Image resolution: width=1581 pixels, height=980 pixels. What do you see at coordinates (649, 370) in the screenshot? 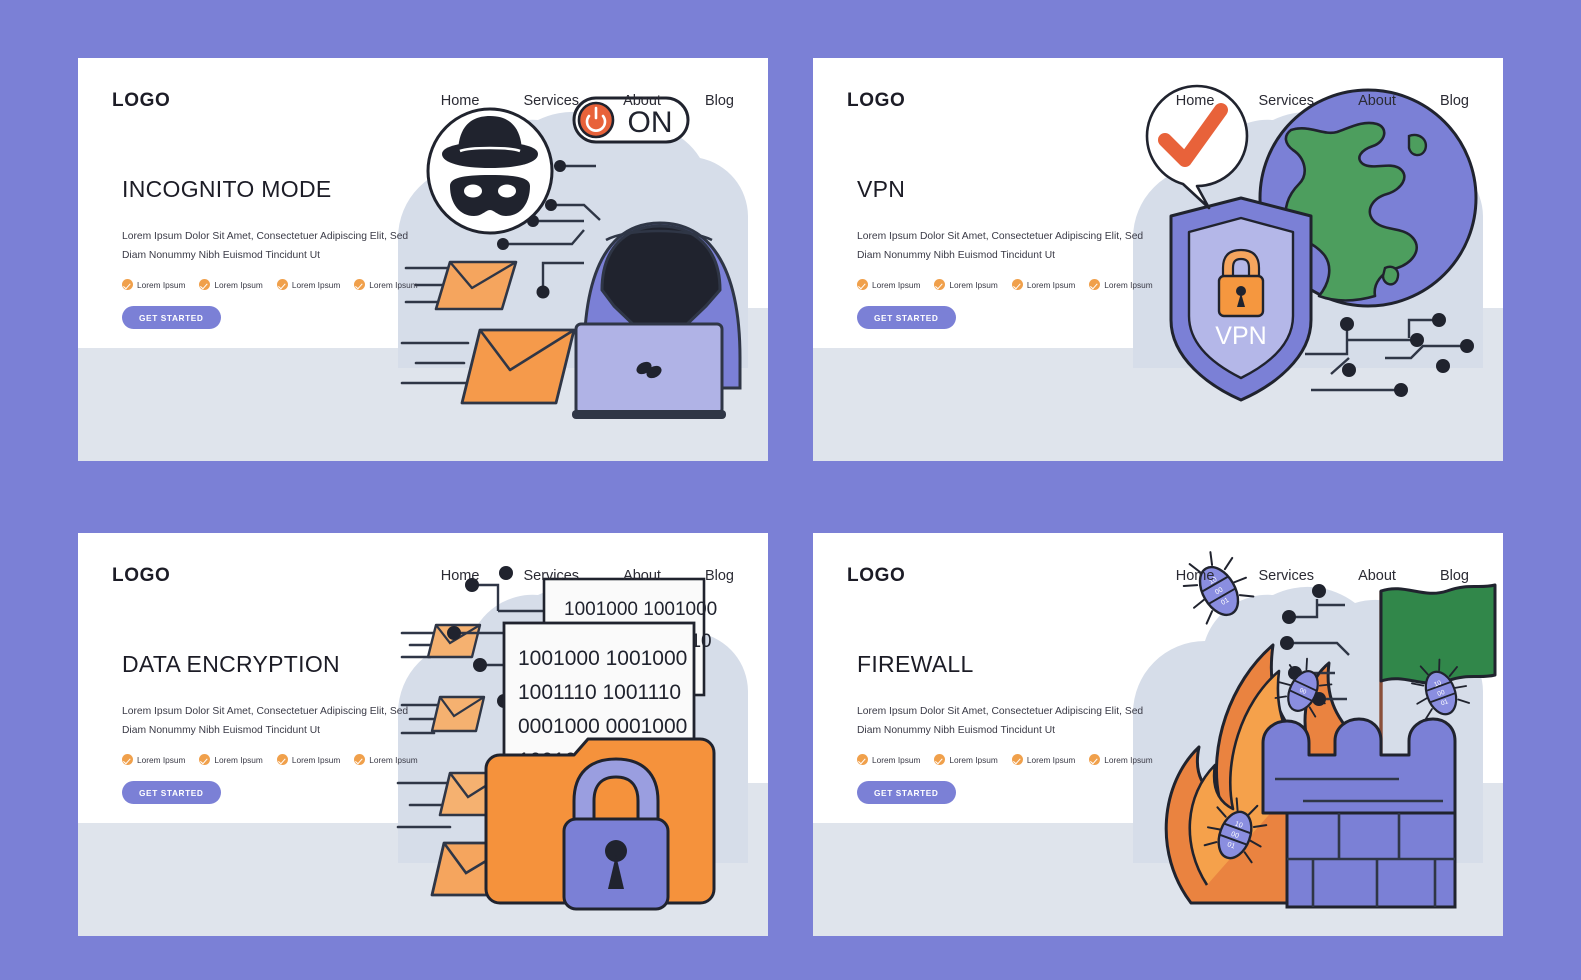
I see `laptop` at bounding box center [649, 370].